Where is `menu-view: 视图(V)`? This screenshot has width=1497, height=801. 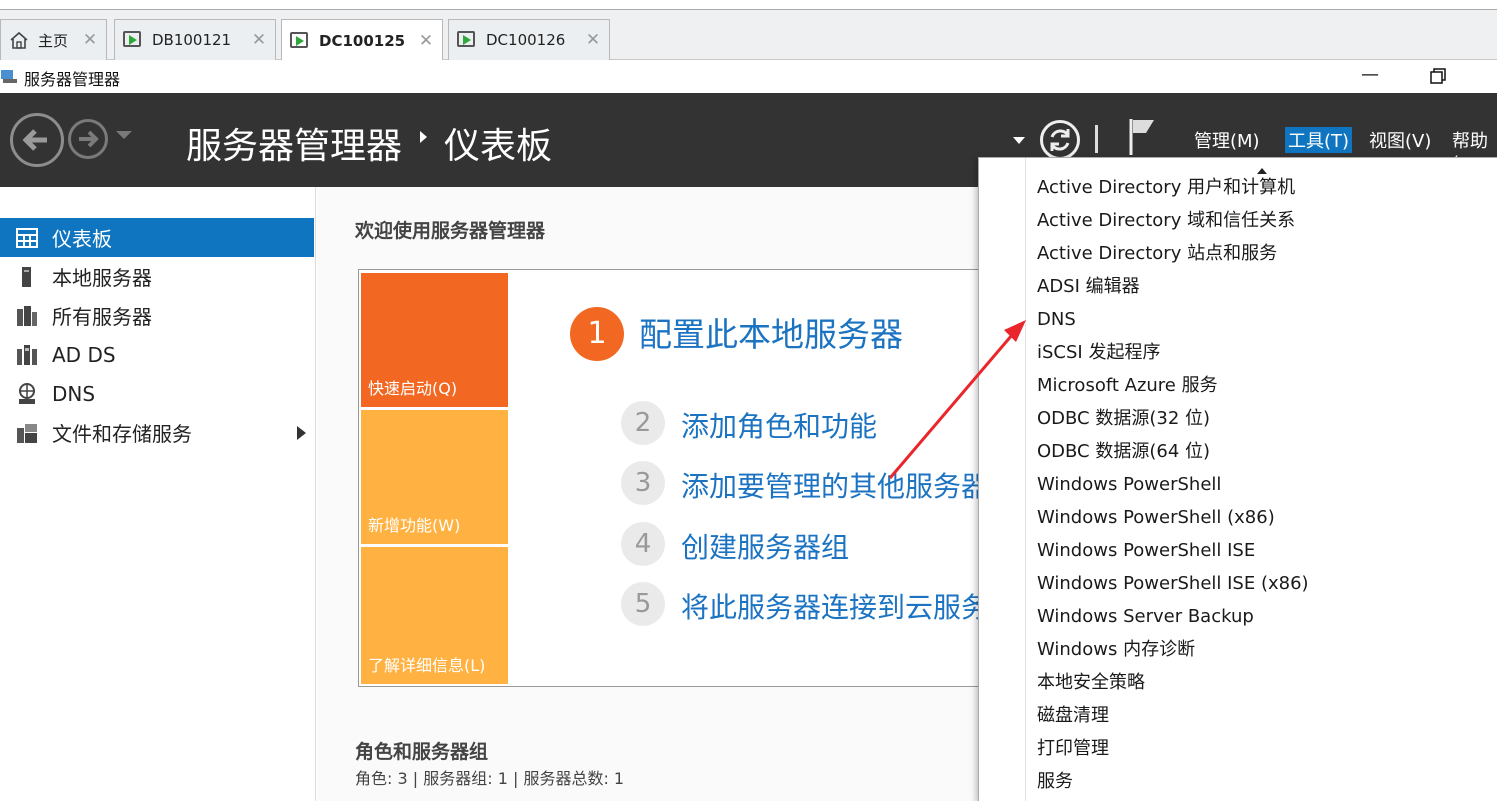 menu-view: 视图(V) is located at coordinates (1400, 140).